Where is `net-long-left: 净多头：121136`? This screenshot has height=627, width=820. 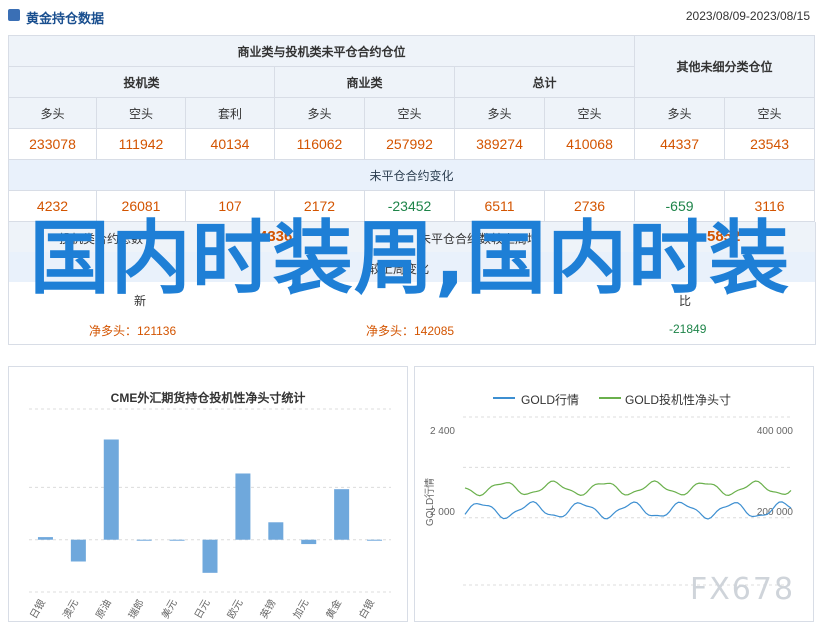 net-long-left: 净多头：121136 is located at coordinates (133, 331).